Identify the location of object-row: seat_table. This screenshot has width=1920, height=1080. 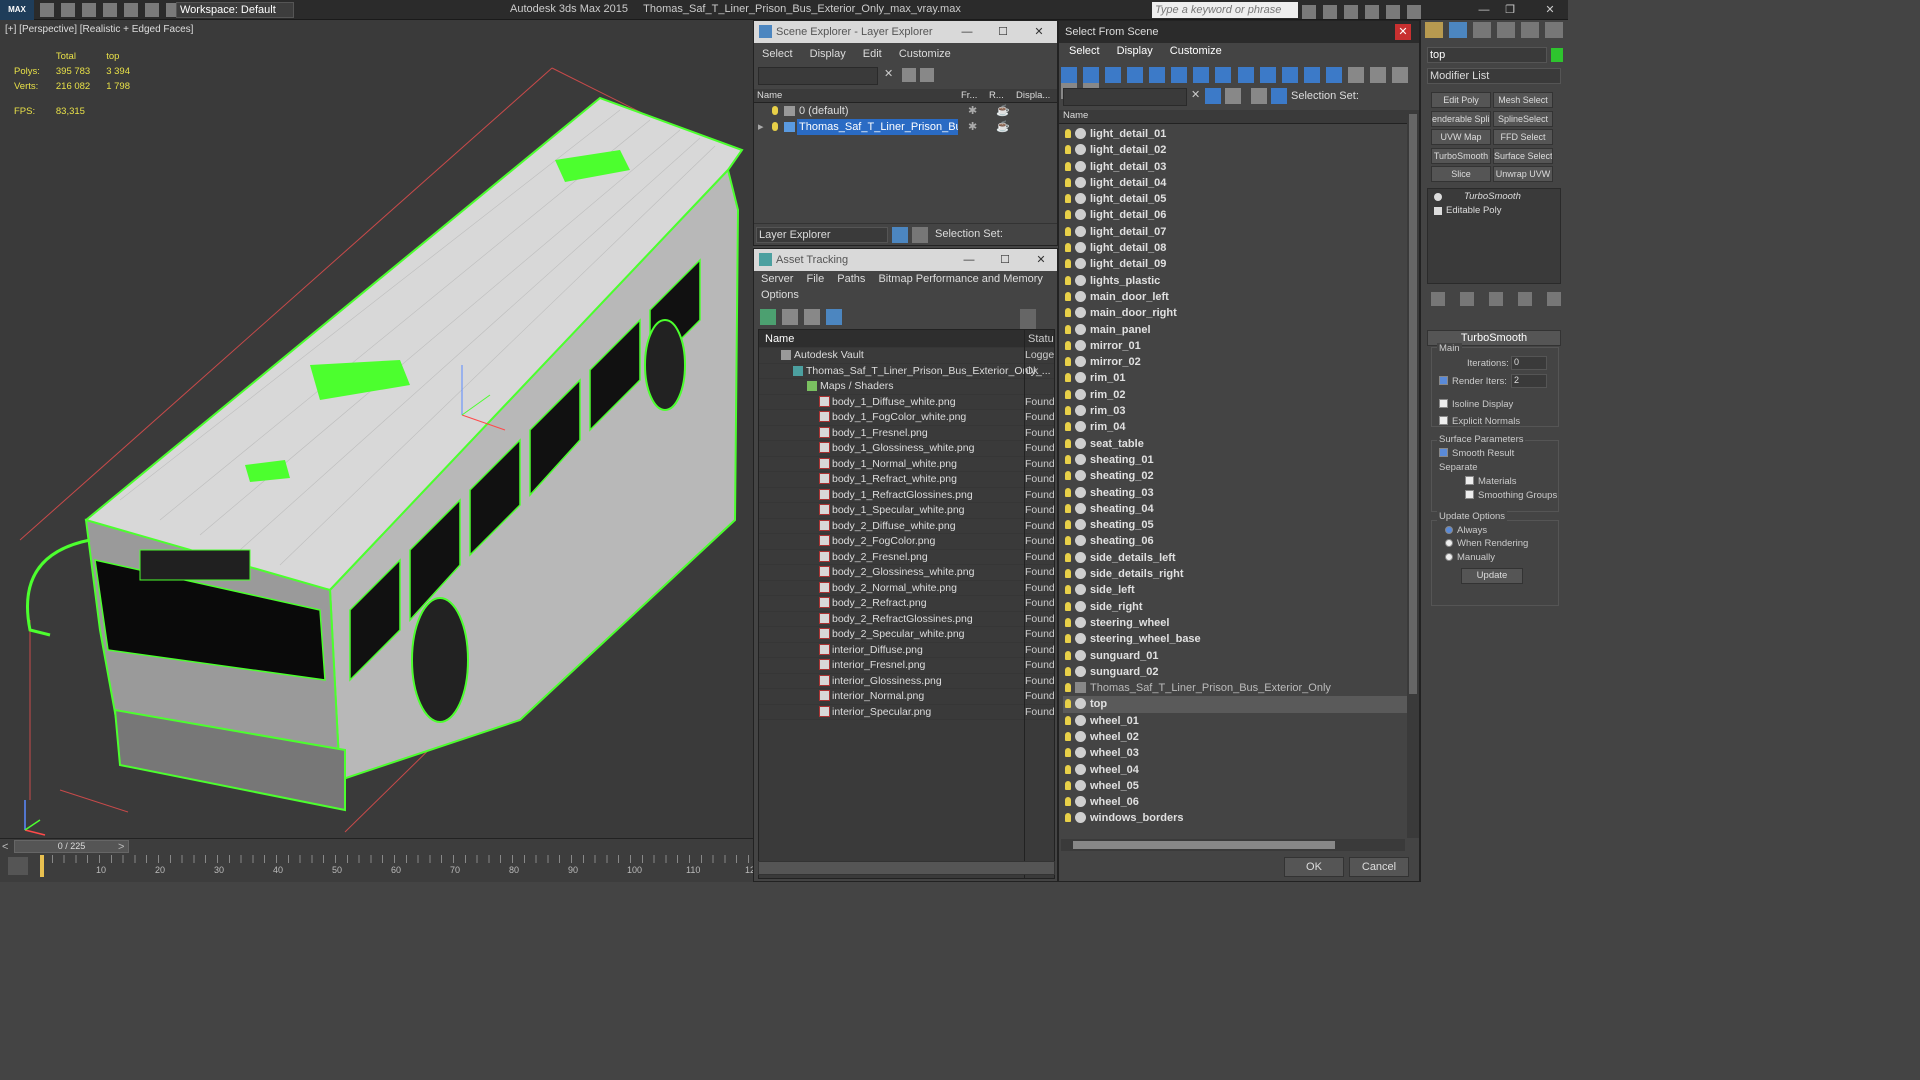
(1236, 444).